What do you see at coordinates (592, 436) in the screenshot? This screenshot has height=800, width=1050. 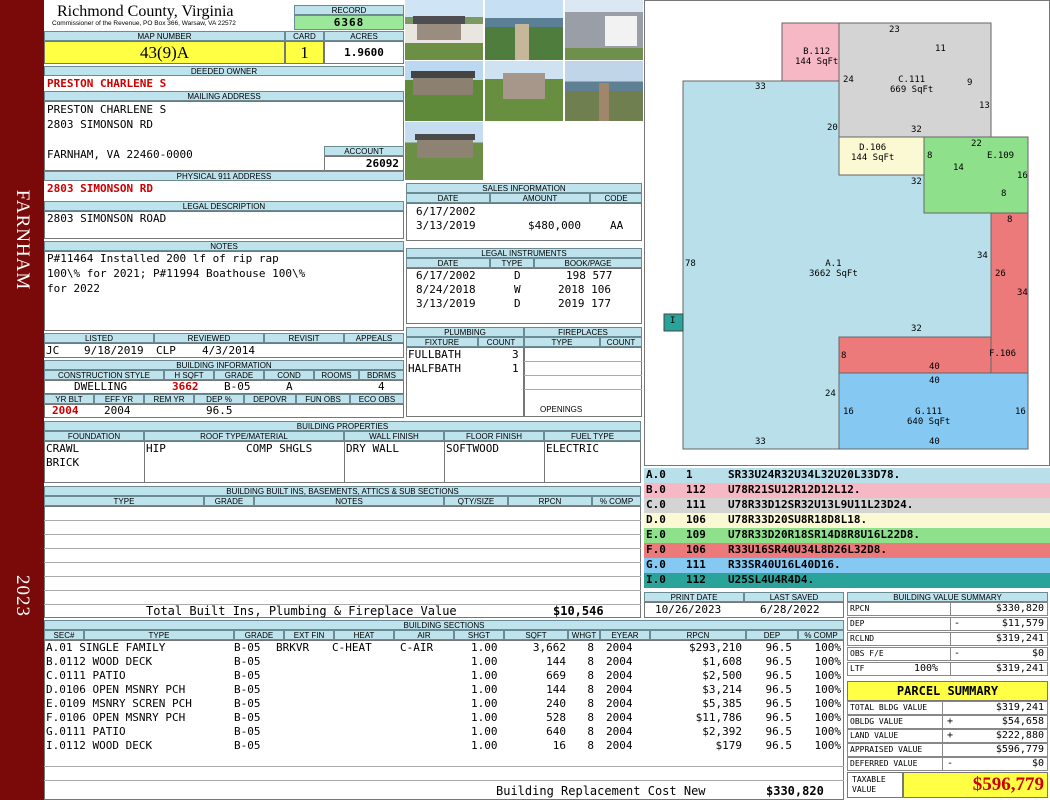 I see `fuel-type-header: FUEL TYPE` at bounding box center [592, 436].